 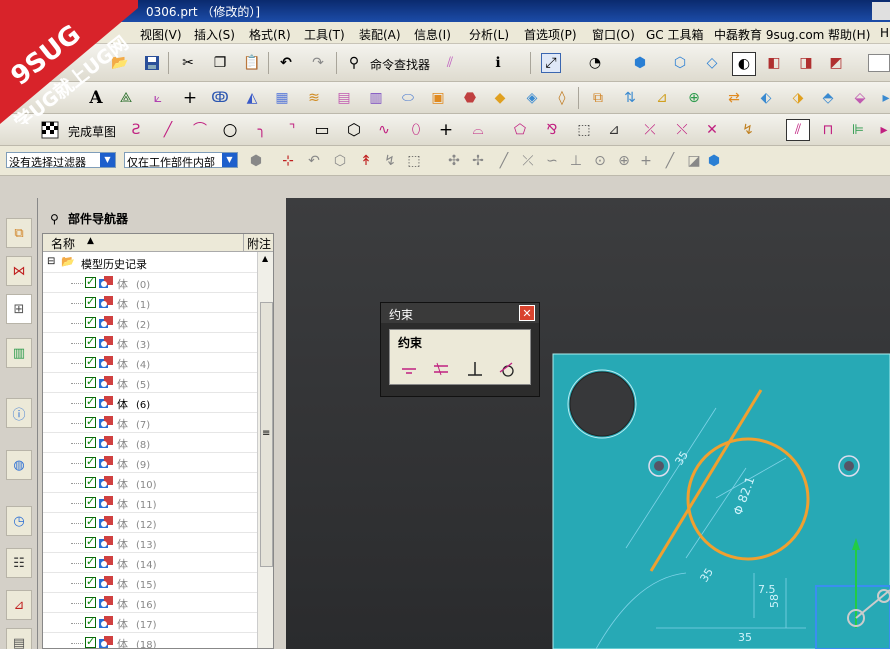 I want to click on select-feature-icon: ↟, so click(x=366, y=161).